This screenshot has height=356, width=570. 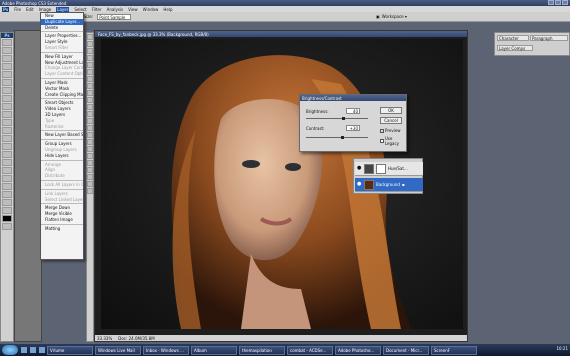 I want to click on marquee-tool-icon, so click(x=7, y=50).